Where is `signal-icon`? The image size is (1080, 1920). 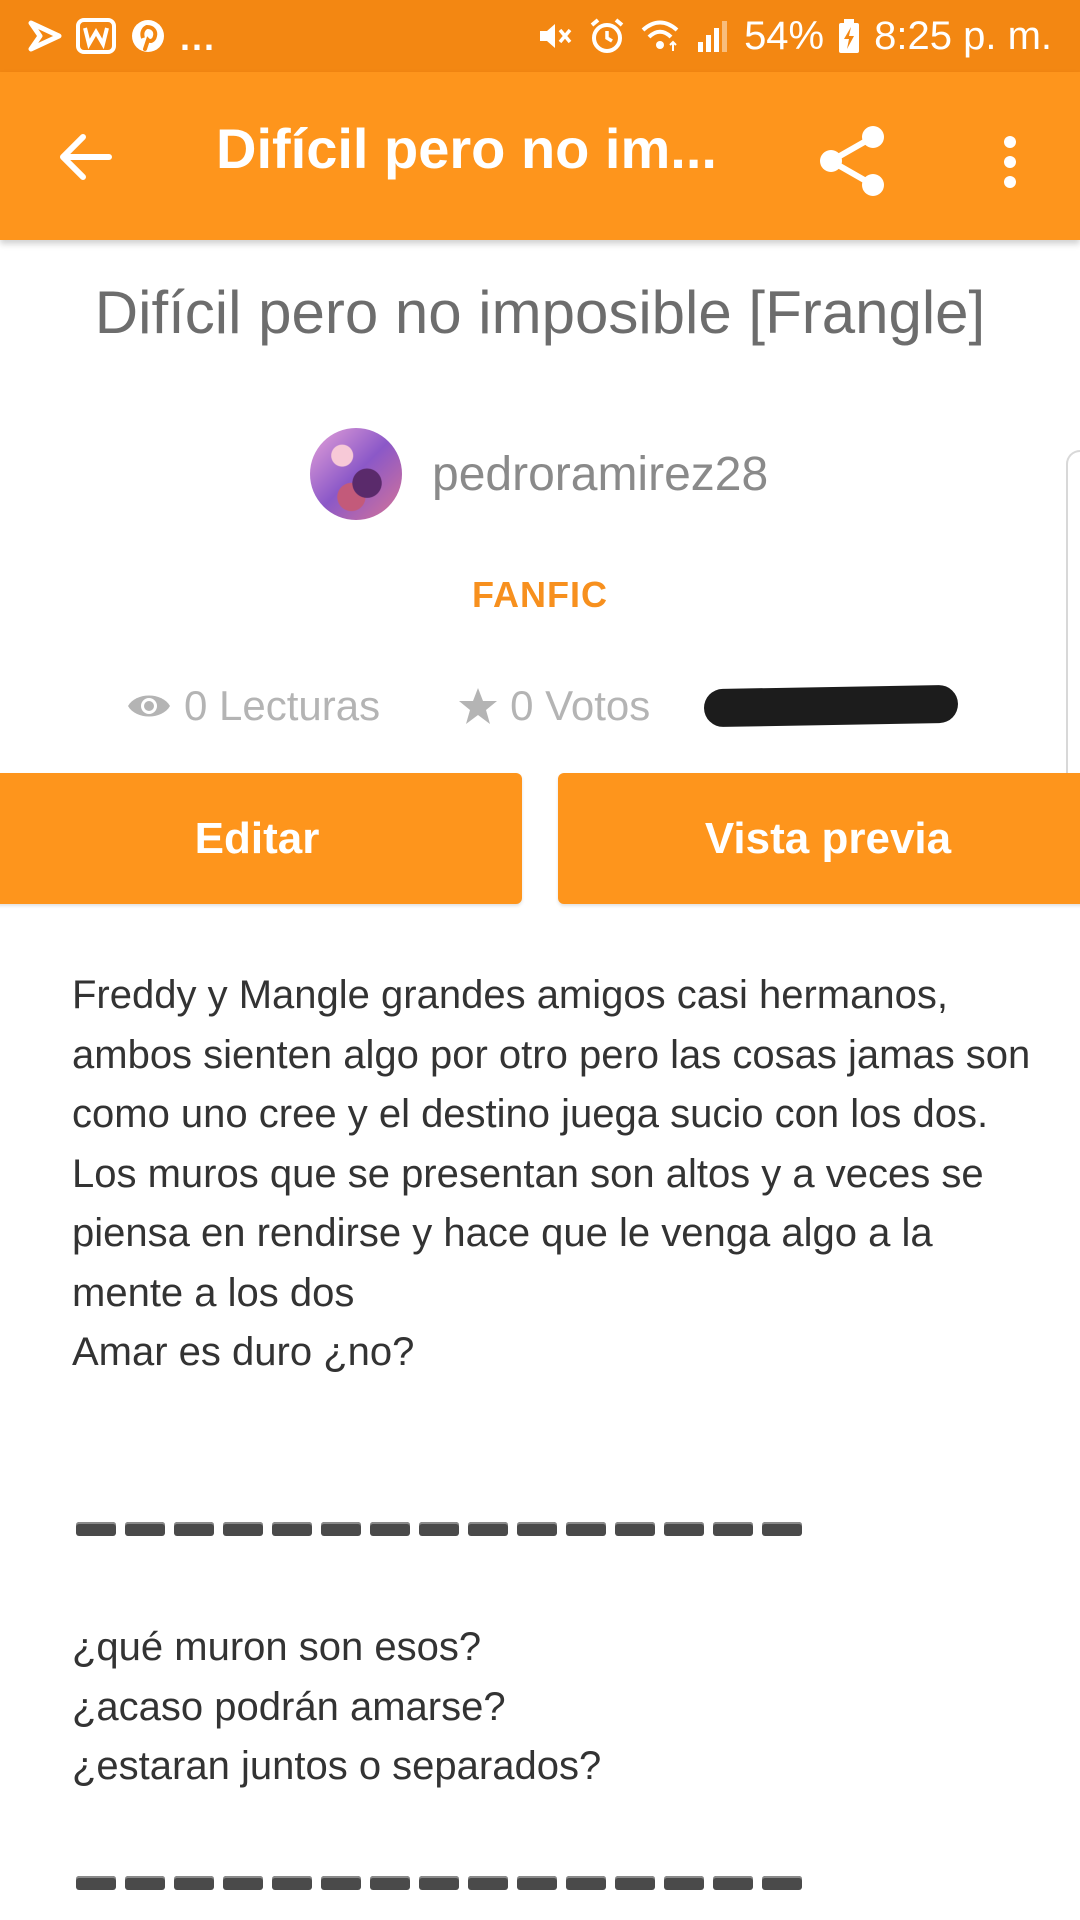
signal-icon is located at coordinates (712, 36).